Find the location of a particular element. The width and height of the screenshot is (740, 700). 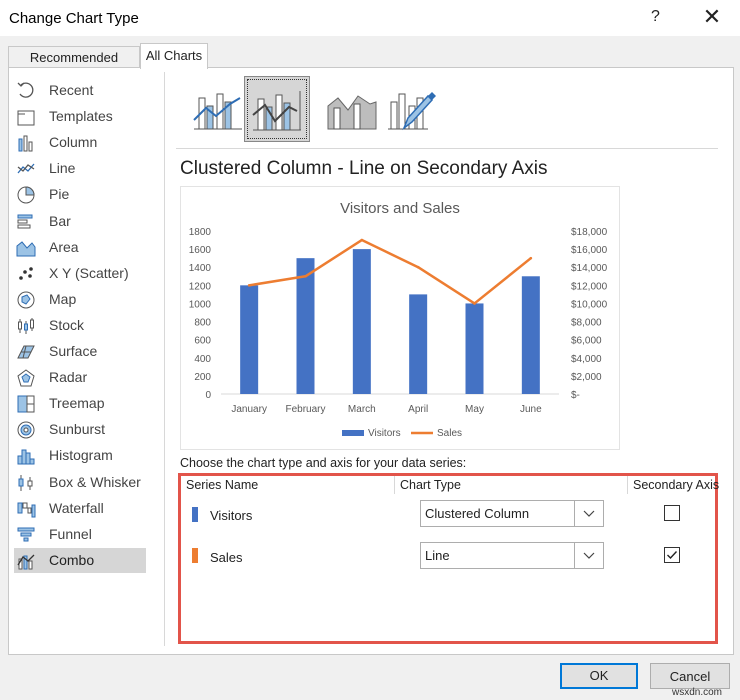

legend-label-sales: Sales is located at coordinates (449, 433).